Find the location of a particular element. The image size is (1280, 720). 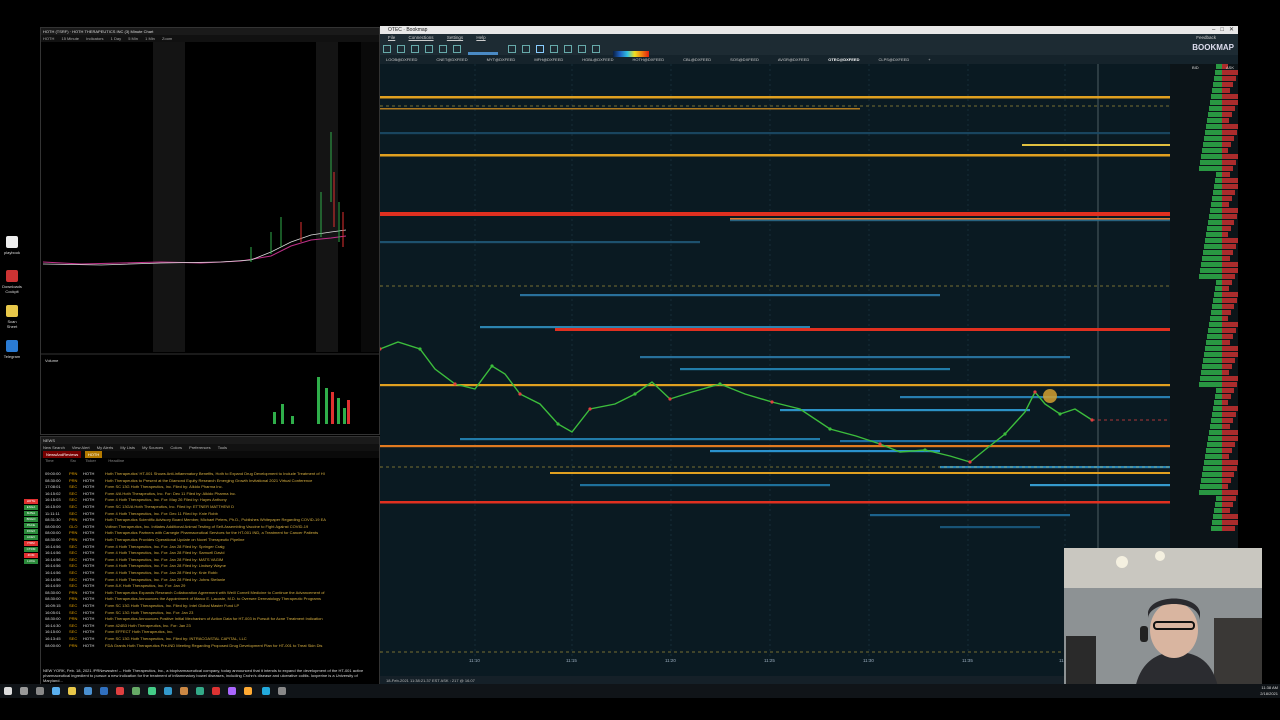

desktop-icon-tradersync: Downloads Cockpit is located at coordinates (12, 282).